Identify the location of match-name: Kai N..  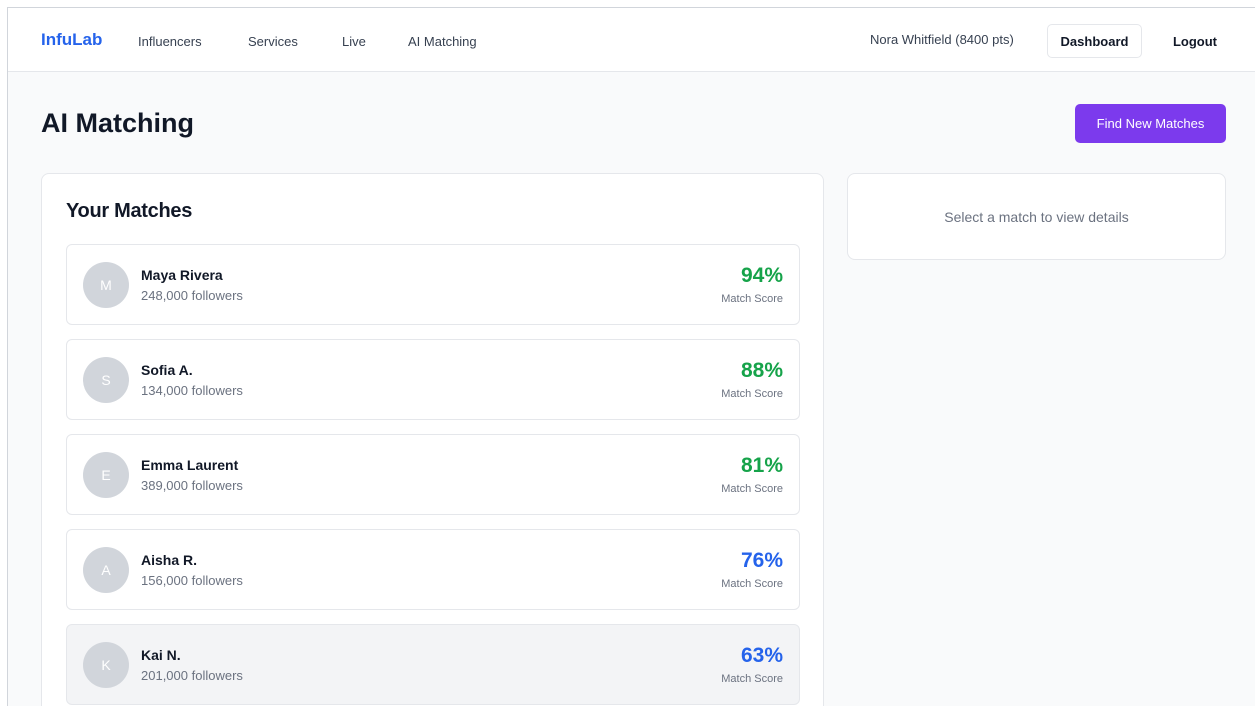
(161, 655).